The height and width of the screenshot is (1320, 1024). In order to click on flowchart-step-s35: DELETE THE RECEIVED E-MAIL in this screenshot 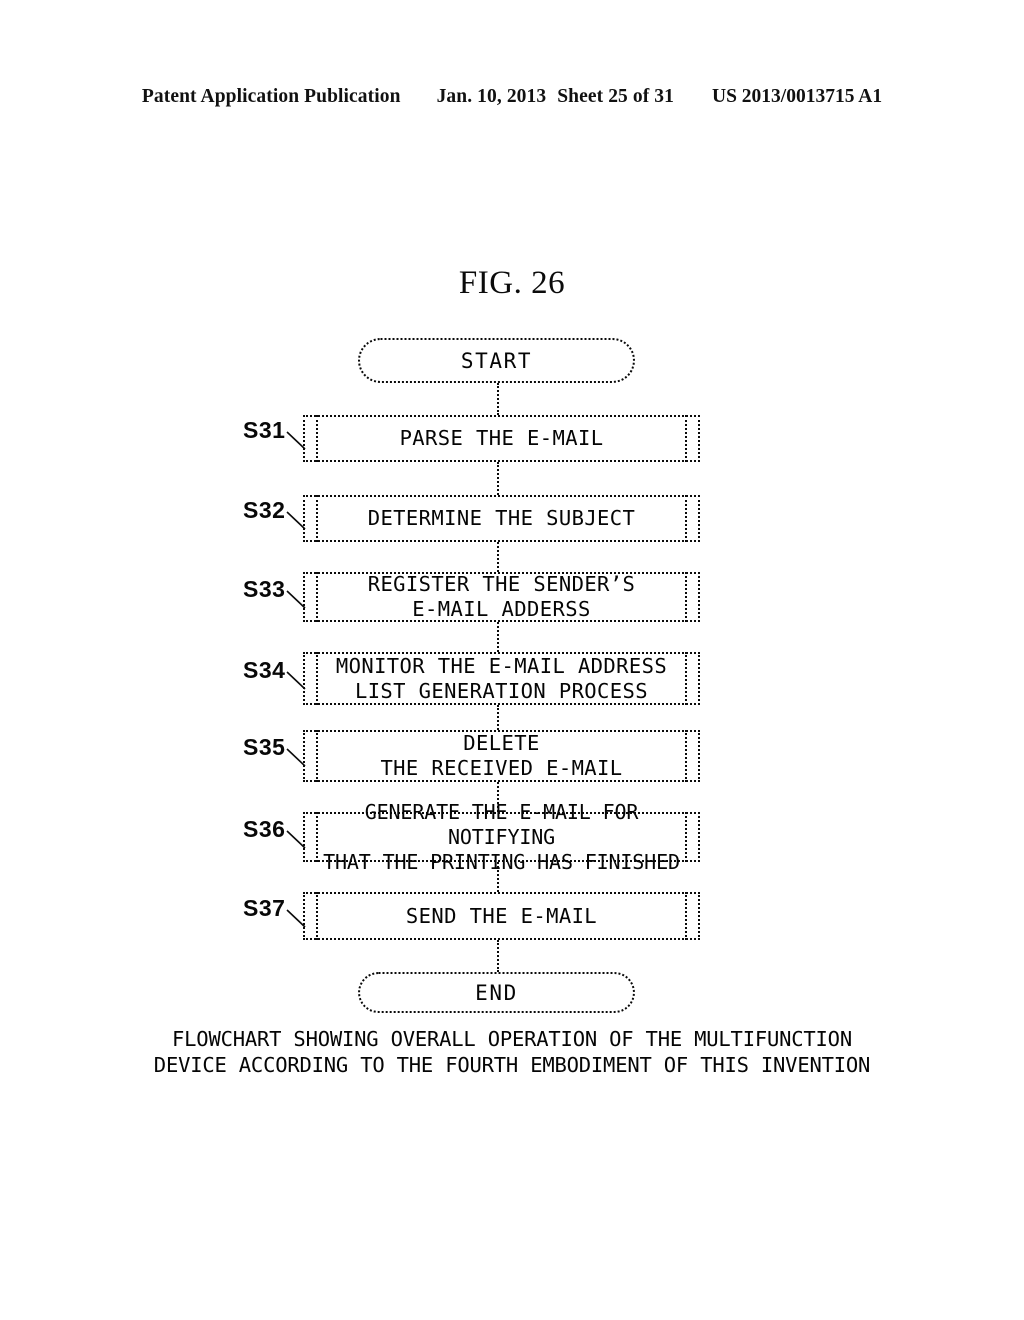, I will do `click(501, 756)`.